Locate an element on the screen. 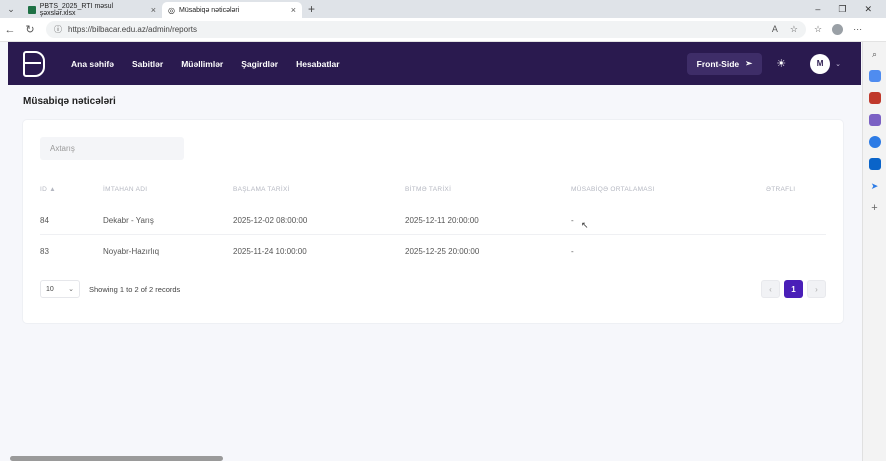 This screenshot has width=886, height=461. site-info-icon: ⓘ is located at coordinates (58, 29).